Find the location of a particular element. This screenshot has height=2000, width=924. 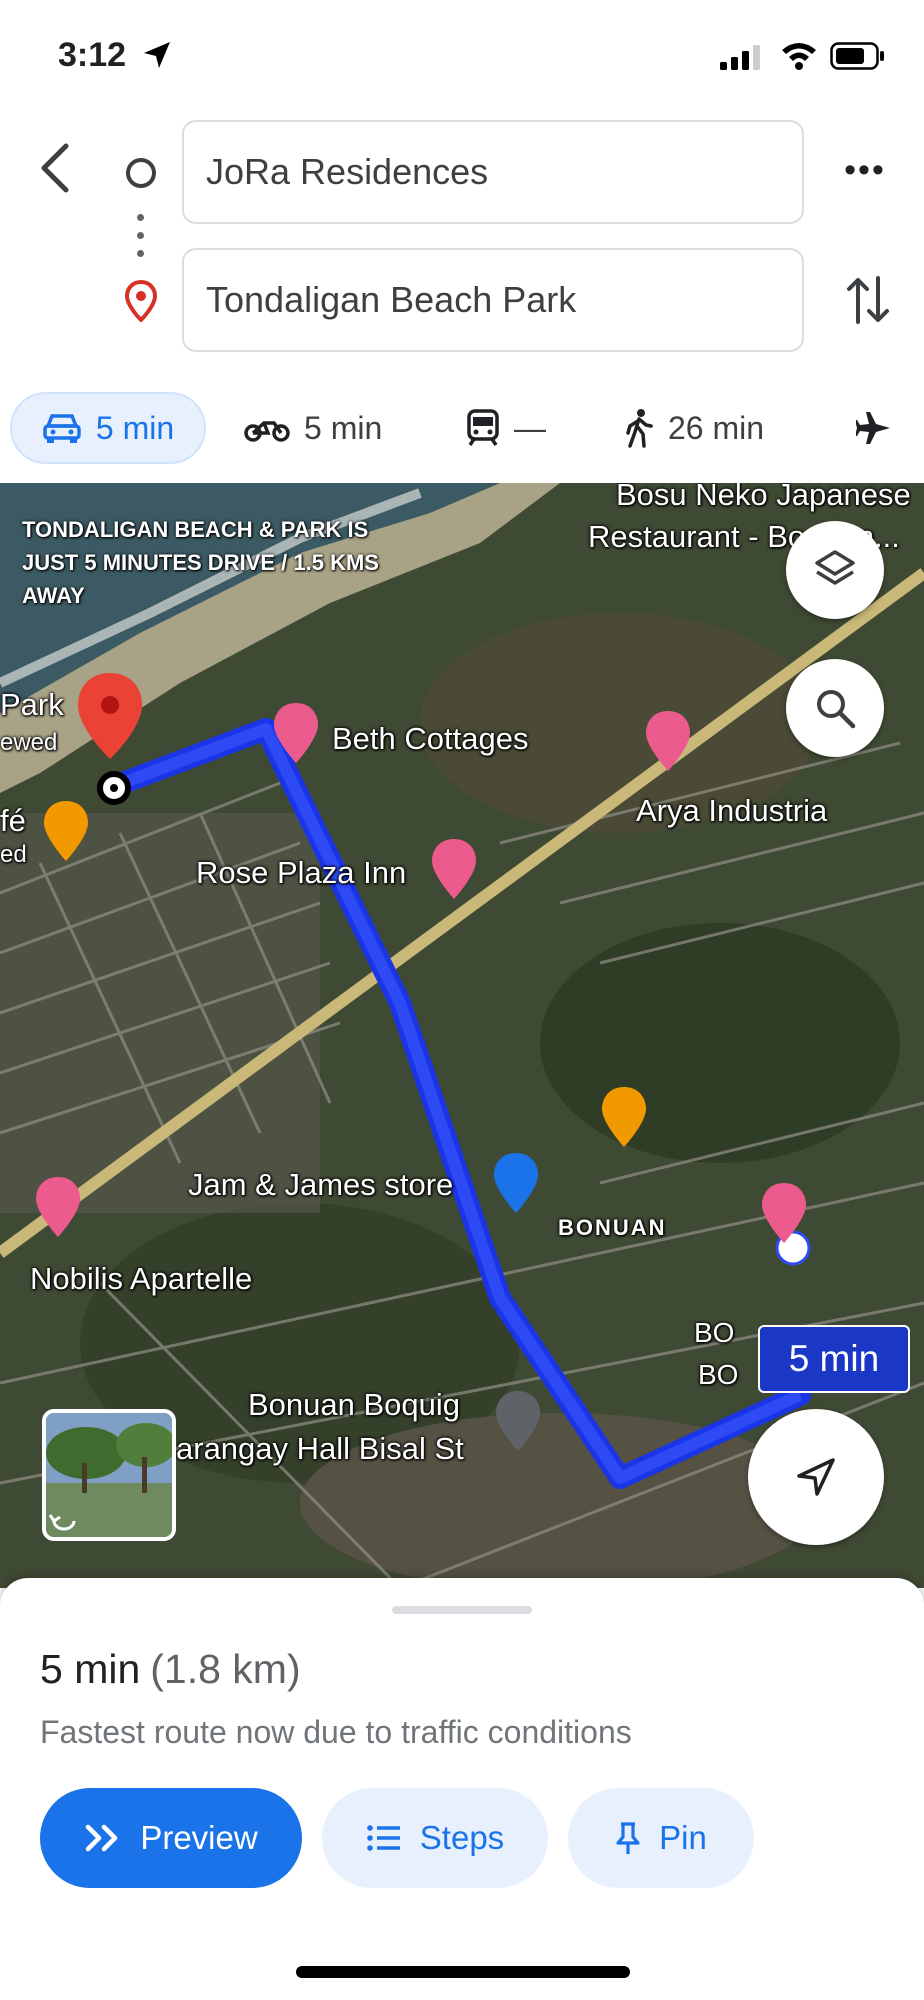

status-time: 3:12 is located at coordinates (92, 55).